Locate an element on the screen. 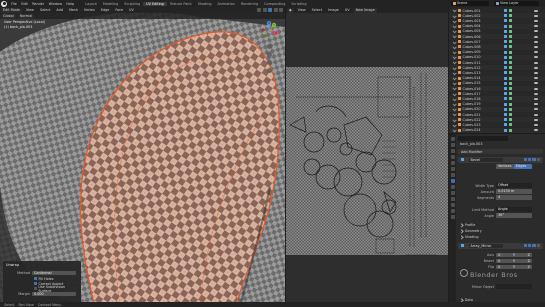 This screenshot has height=307, width=545. data-tab-icon is located at coordinates (452, 205).